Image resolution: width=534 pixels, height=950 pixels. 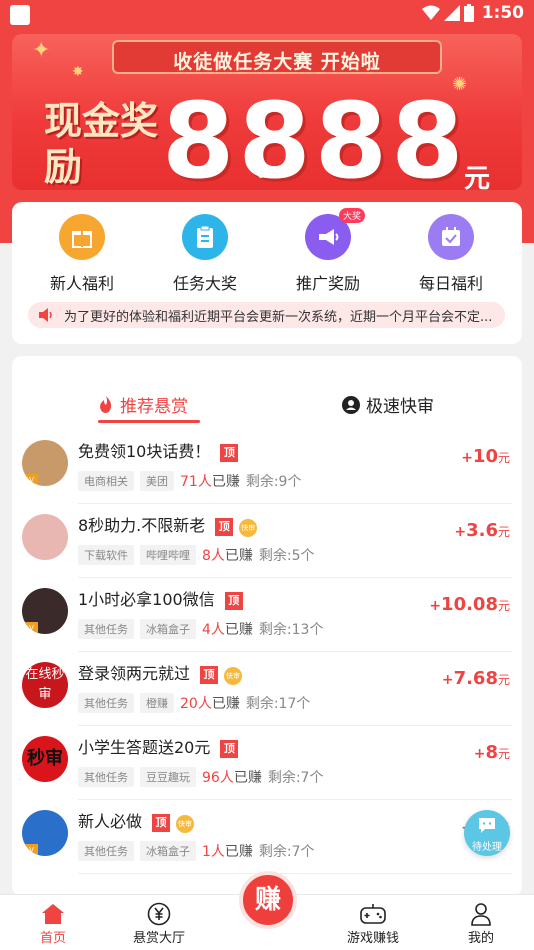 What do you see at coordinates (106, 481) in the screenshot?
I see `task-tag: 电商相关` at bounding box center [106, 481].